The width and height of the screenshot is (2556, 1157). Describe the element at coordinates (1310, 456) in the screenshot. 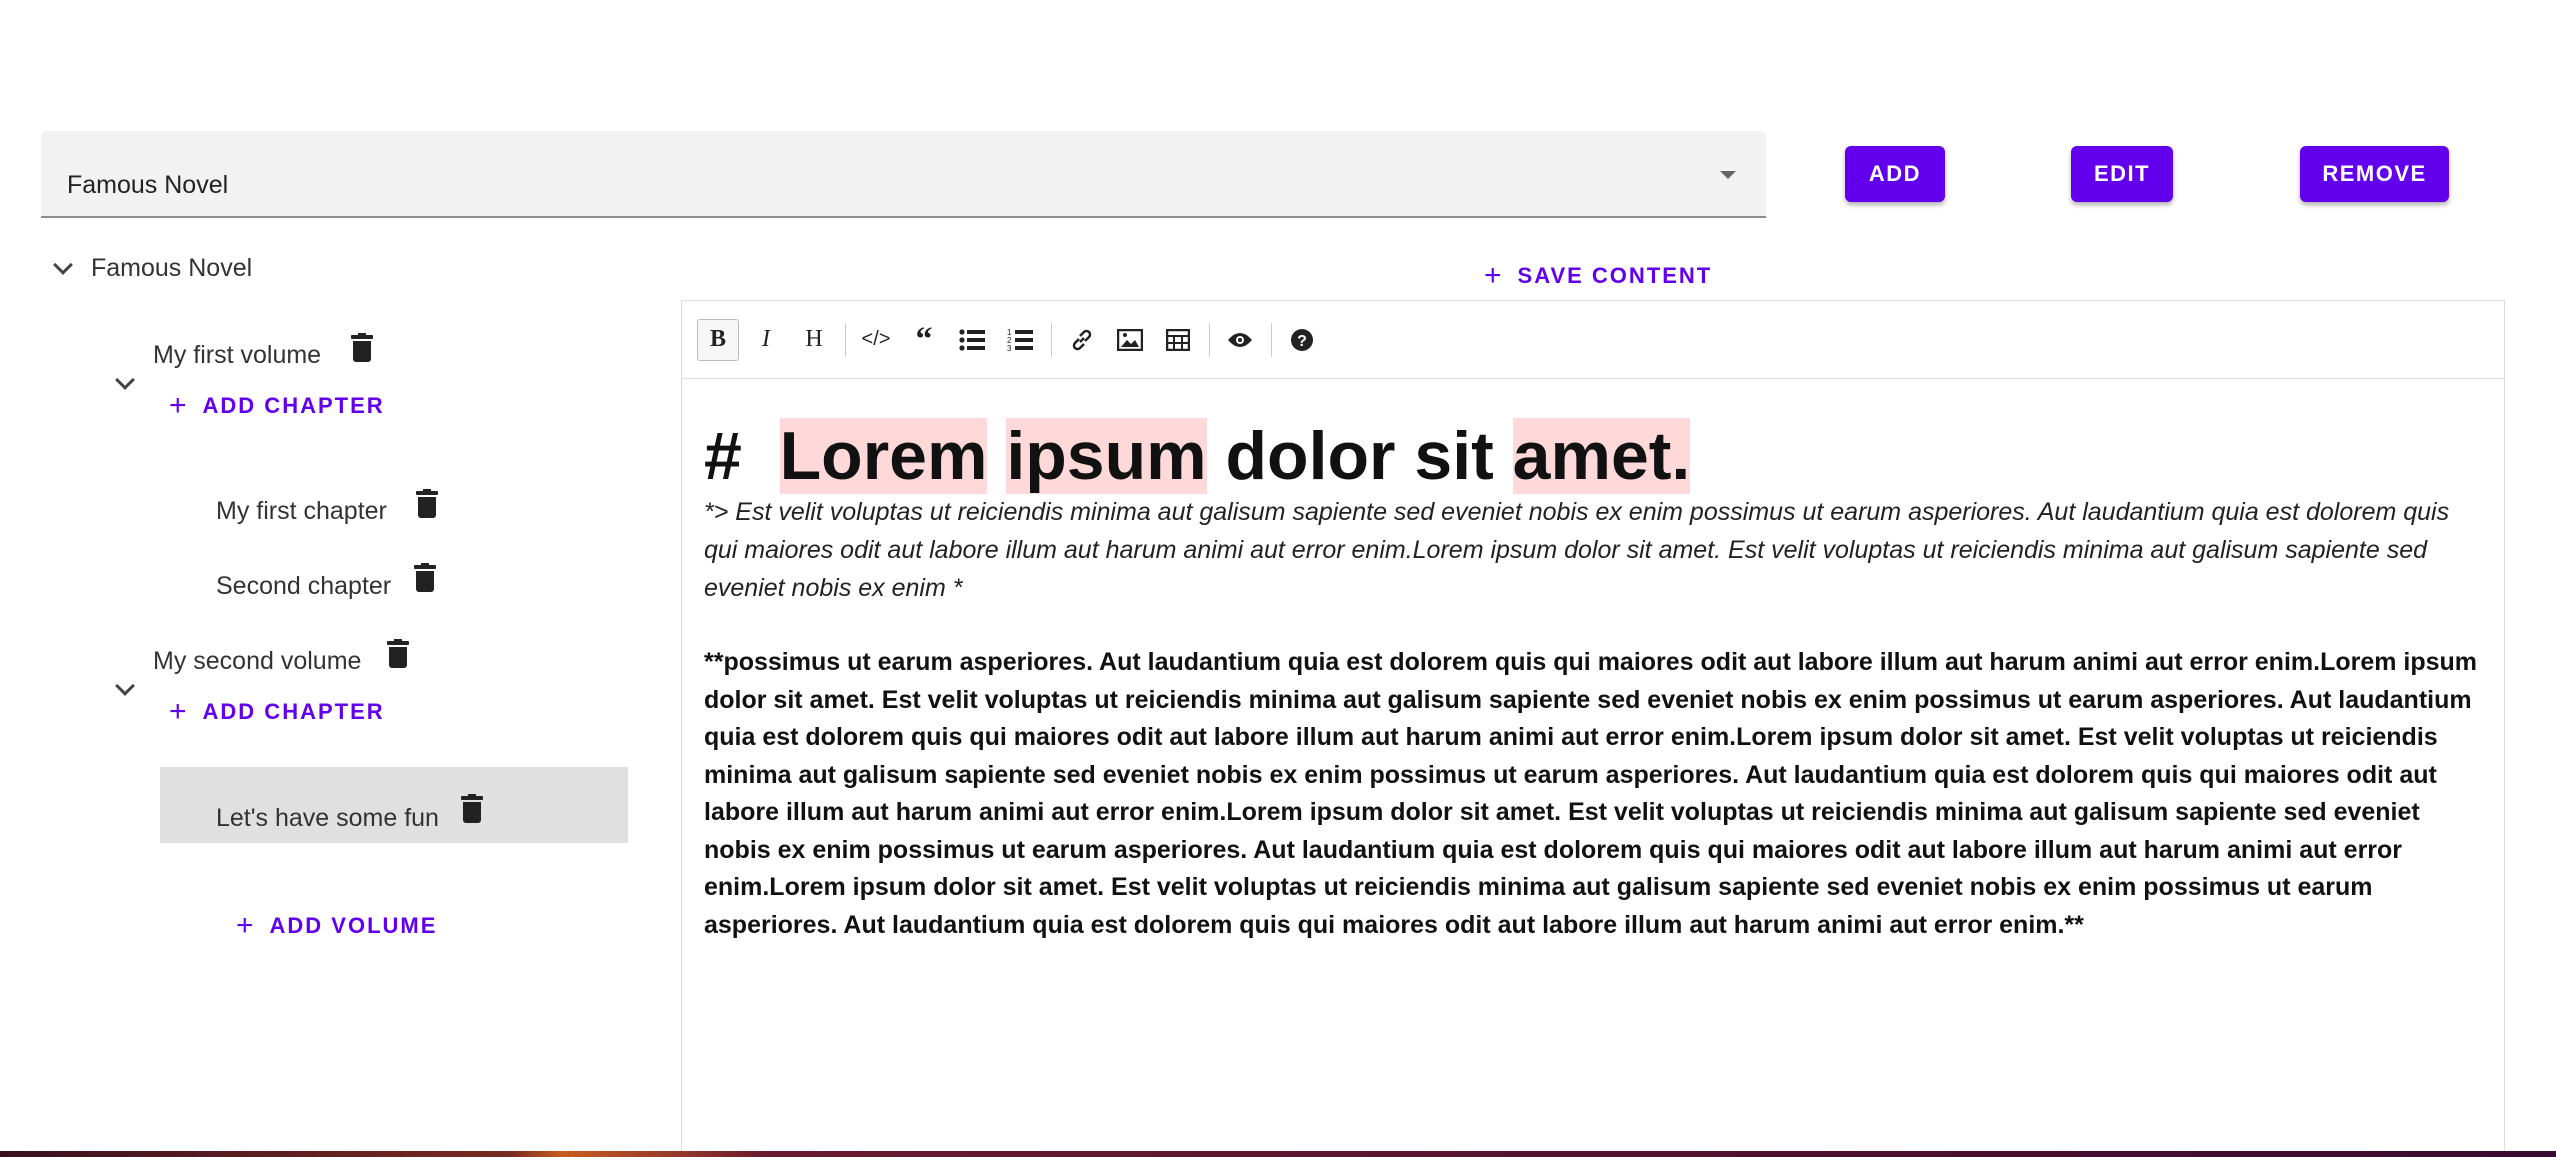

I see `heading-word: dolor` at that location.